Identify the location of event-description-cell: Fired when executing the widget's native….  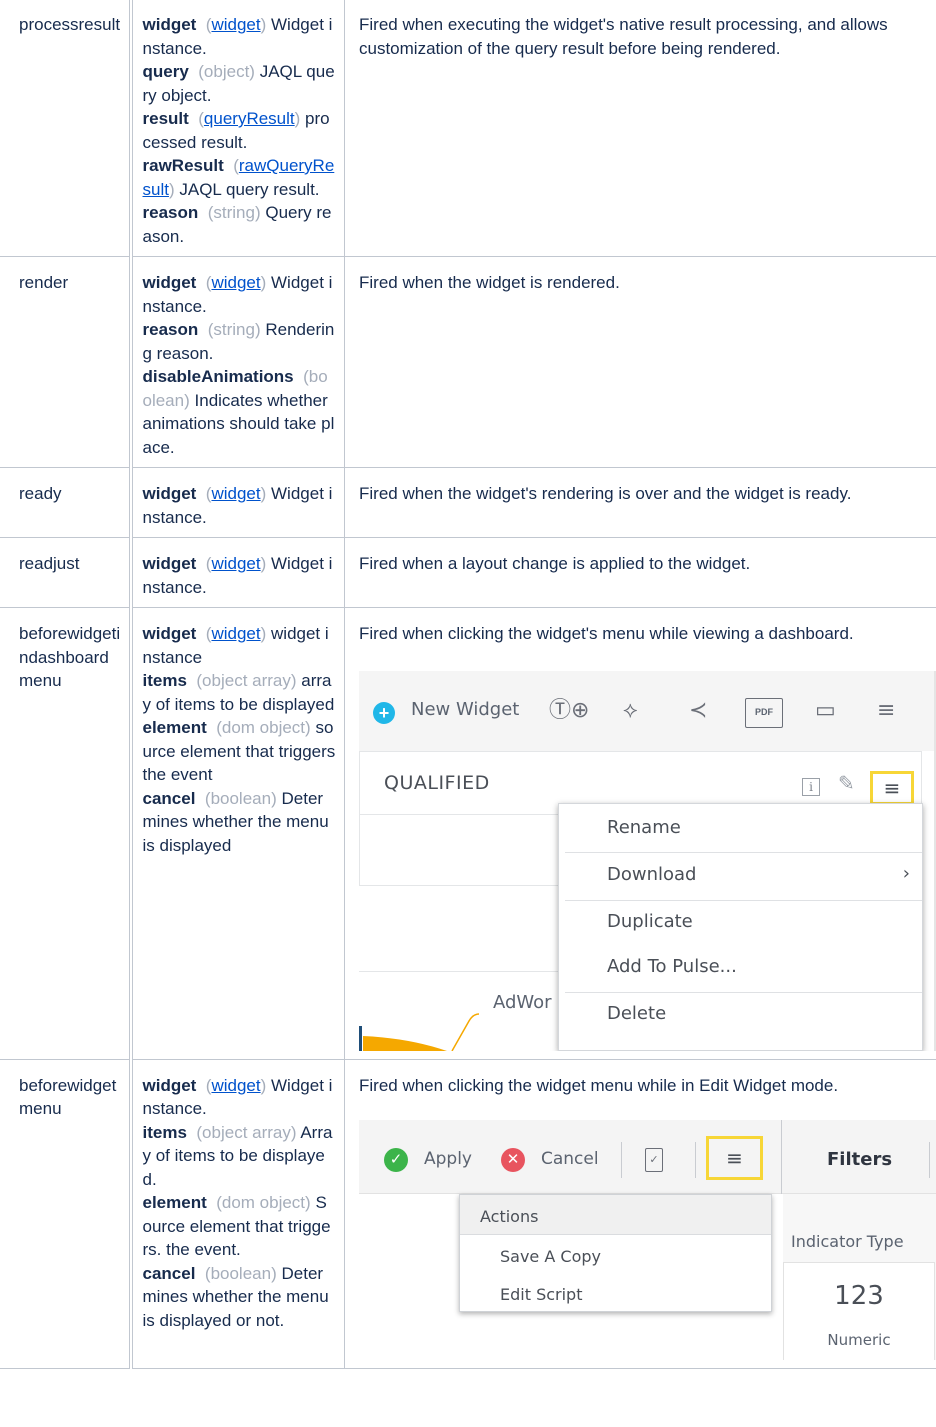
(640, 128).